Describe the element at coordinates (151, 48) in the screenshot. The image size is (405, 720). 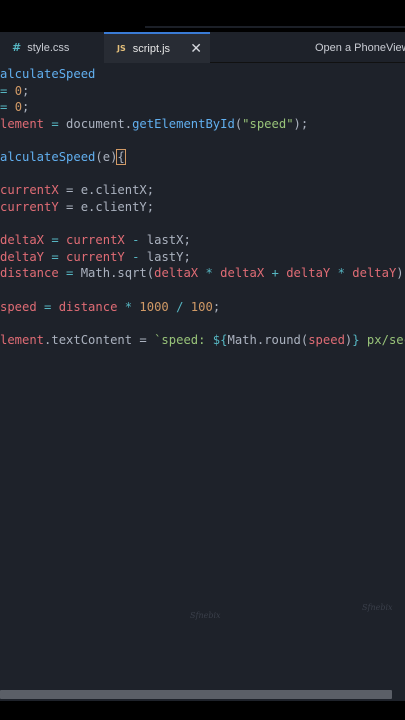
I see `tab-script-js-label: script.js` at that location.